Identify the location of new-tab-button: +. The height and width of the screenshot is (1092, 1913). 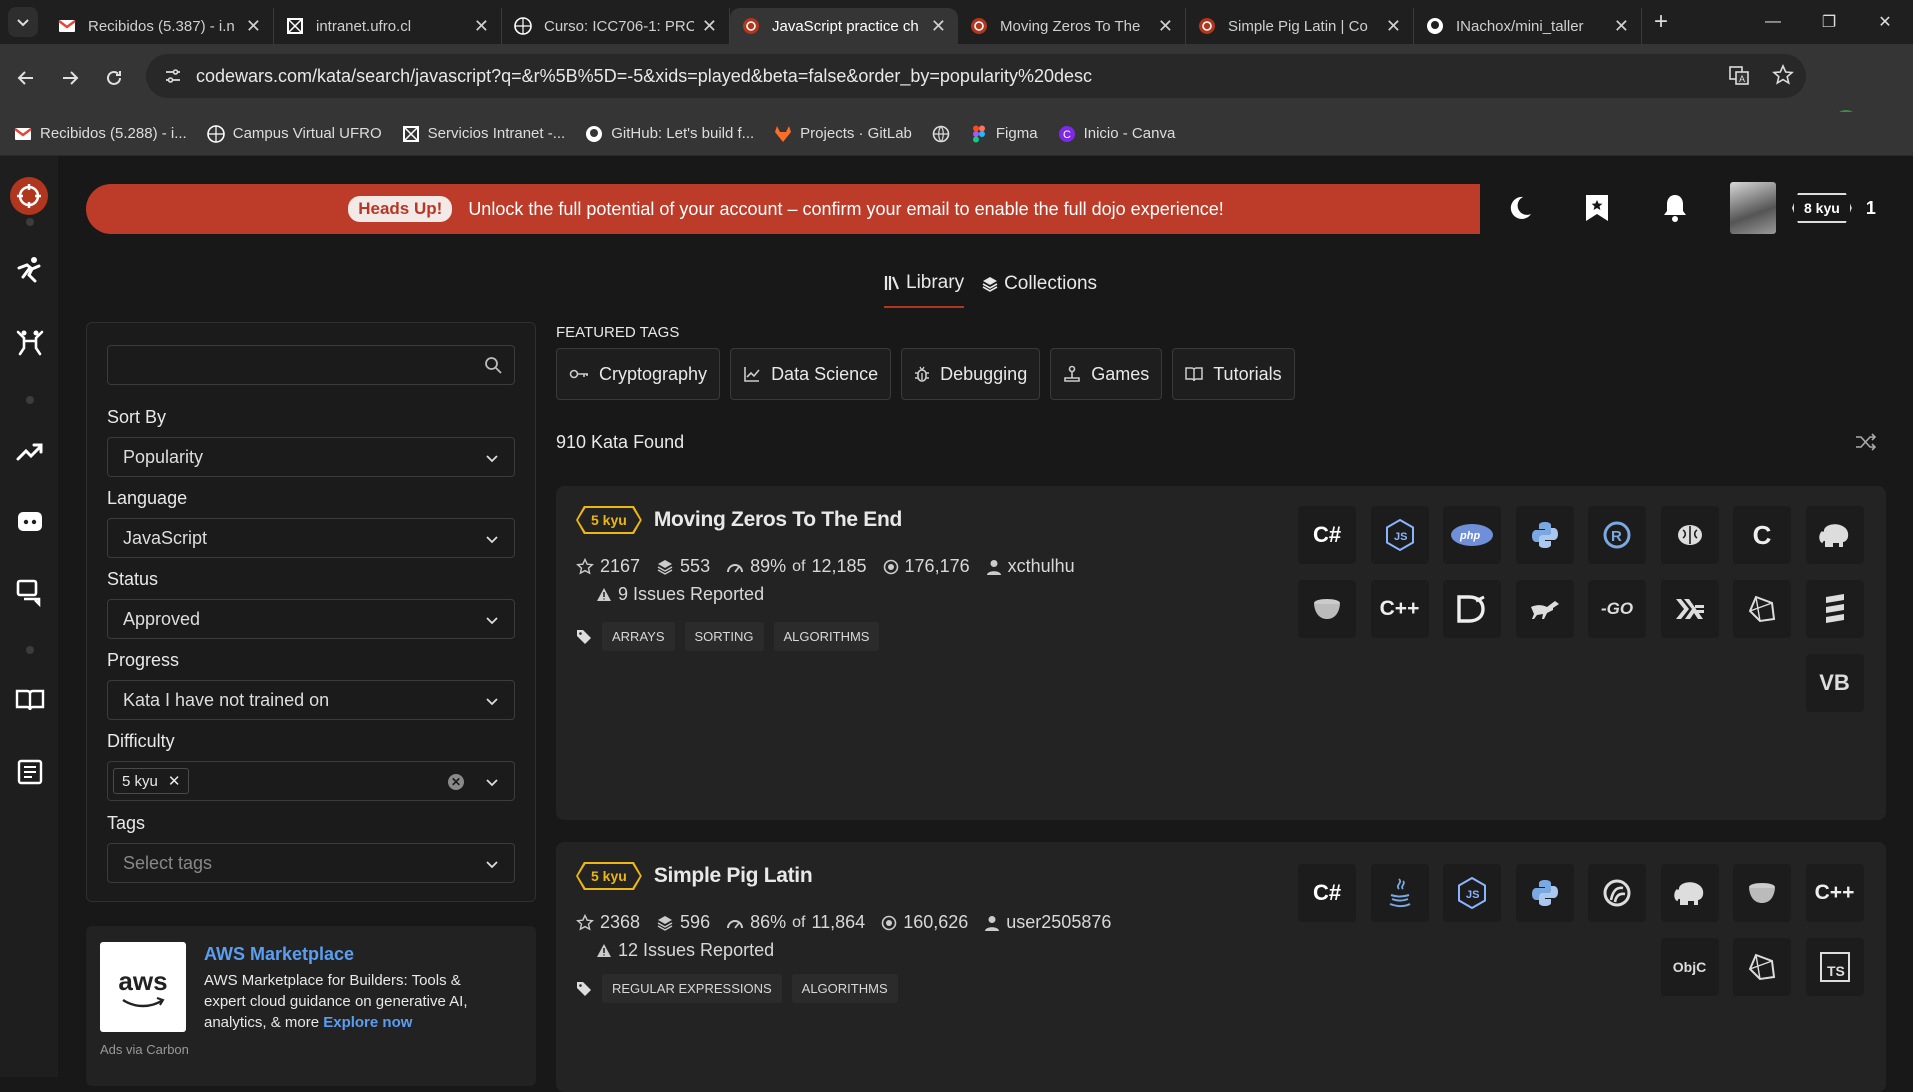
(1661, 22).